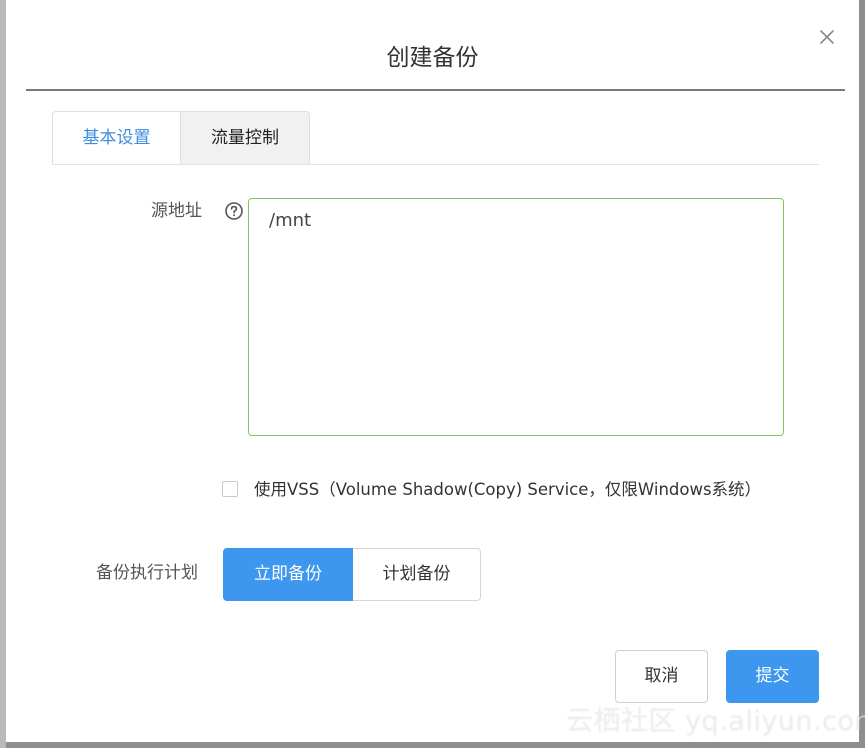 This screenshot has height=748, width=865. Describe the element at coordinates (661, 676) in the screenshot. I see `cancel-button: 取消` at that location.